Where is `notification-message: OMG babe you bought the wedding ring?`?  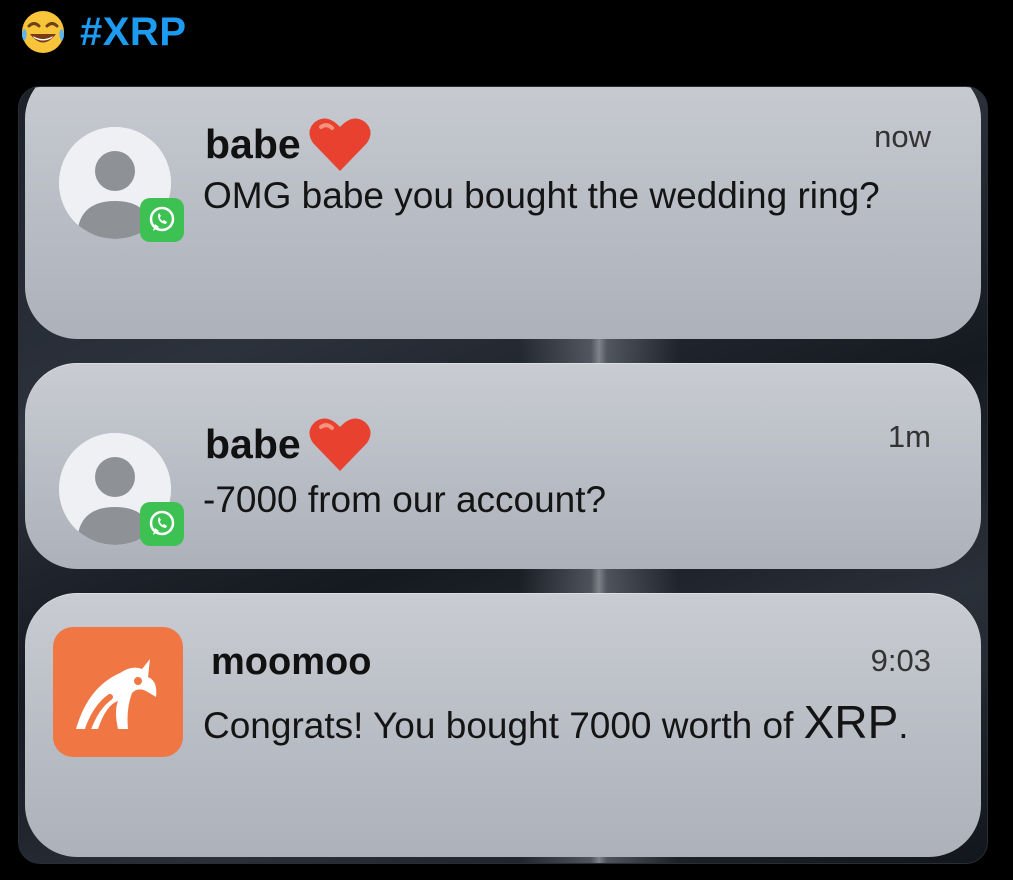 notification-message: OMG babe you bought the wedding ring? is located at coordinates (541, 195).